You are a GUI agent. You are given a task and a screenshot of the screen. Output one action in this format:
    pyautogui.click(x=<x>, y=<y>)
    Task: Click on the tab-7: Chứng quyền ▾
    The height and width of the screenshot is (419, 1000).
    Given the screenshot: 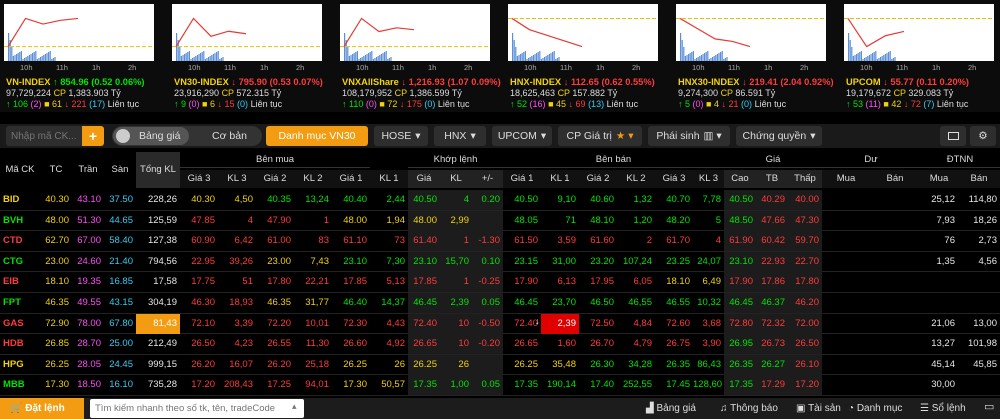 What is the action you would take?
    pyautogui.click(x=779, y=136)
    